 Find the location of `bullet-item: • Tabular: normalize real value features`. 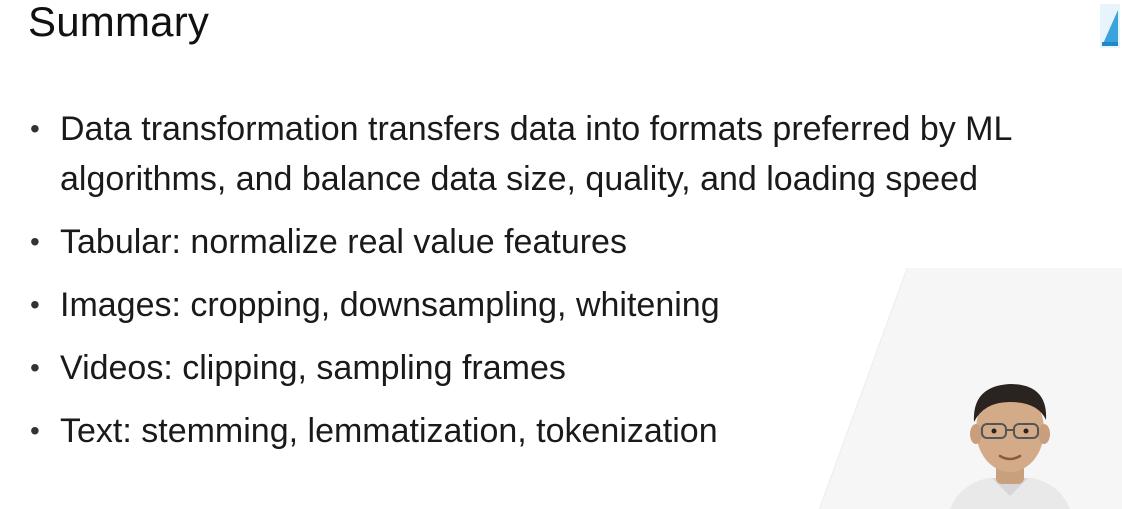

bullet-item: • Tabular: normalize real value features is located at coordinates (564, 242).